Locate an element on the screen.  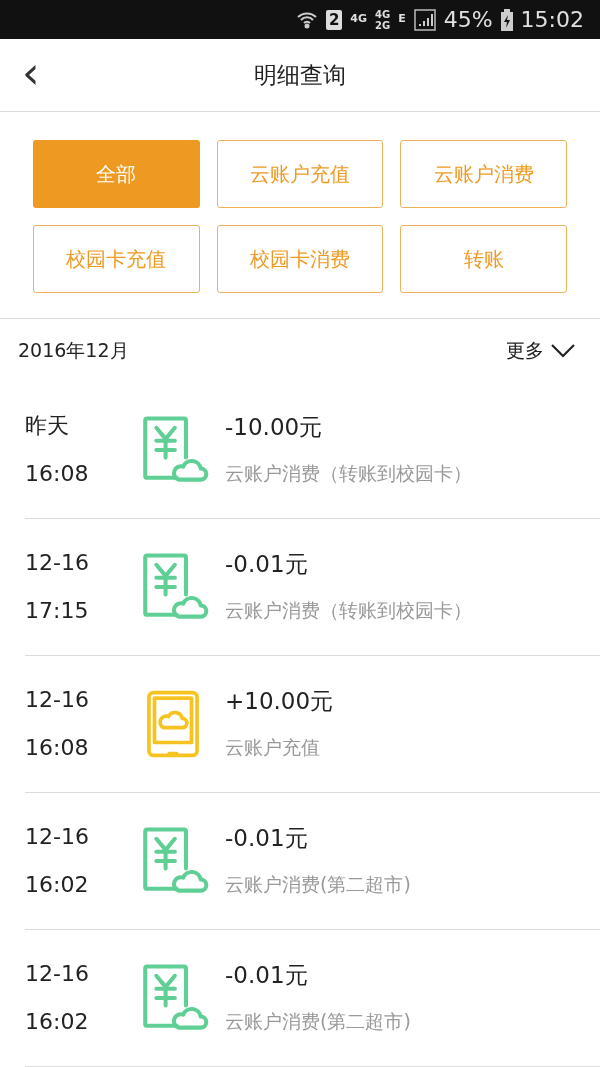
sim-badge: 2 is located at coordinates (334, 19).